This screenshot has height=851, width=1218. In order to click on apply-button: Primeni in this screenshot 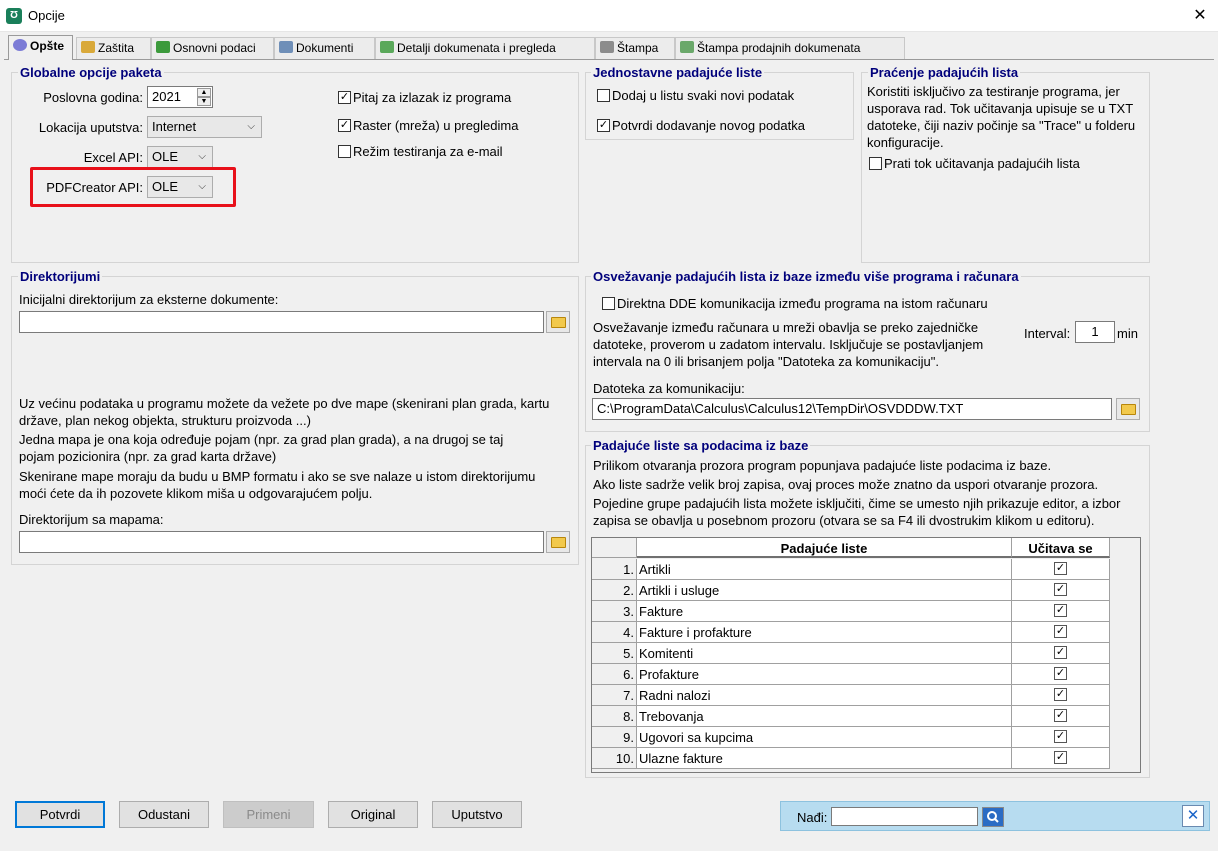, I will do `click(268, 814)`.